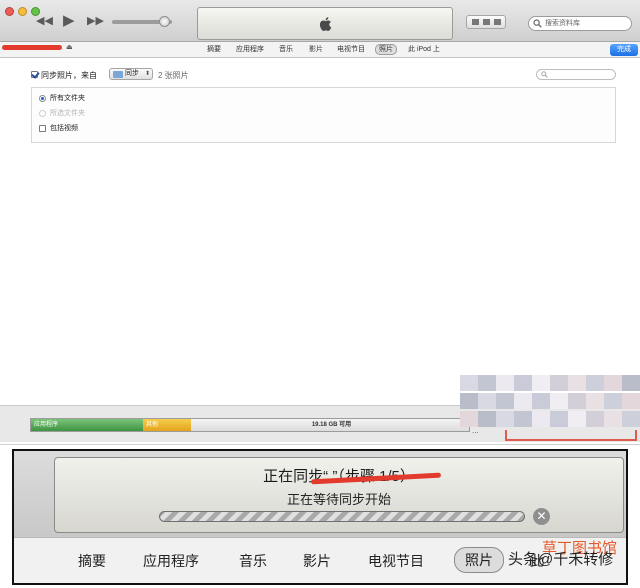  Describe the element at coordinates (32, 47) in the screenshot. I see `redaction-mark` at that location.